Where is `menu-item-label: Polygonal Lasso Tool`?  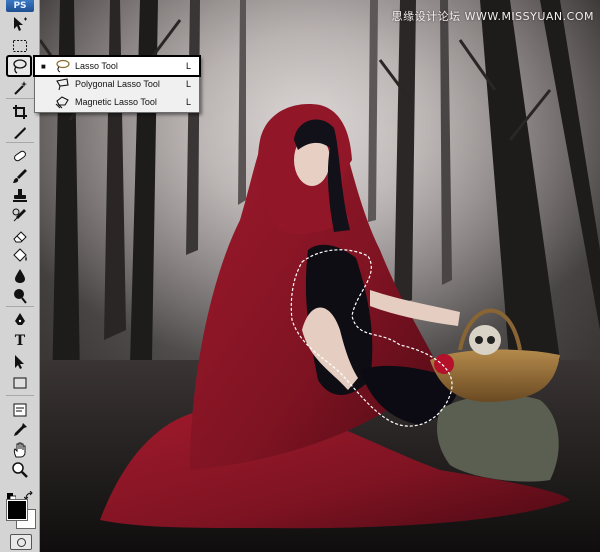
menu-item-label: Polygonal Lasso Tool is located at coordinates (117, 84).